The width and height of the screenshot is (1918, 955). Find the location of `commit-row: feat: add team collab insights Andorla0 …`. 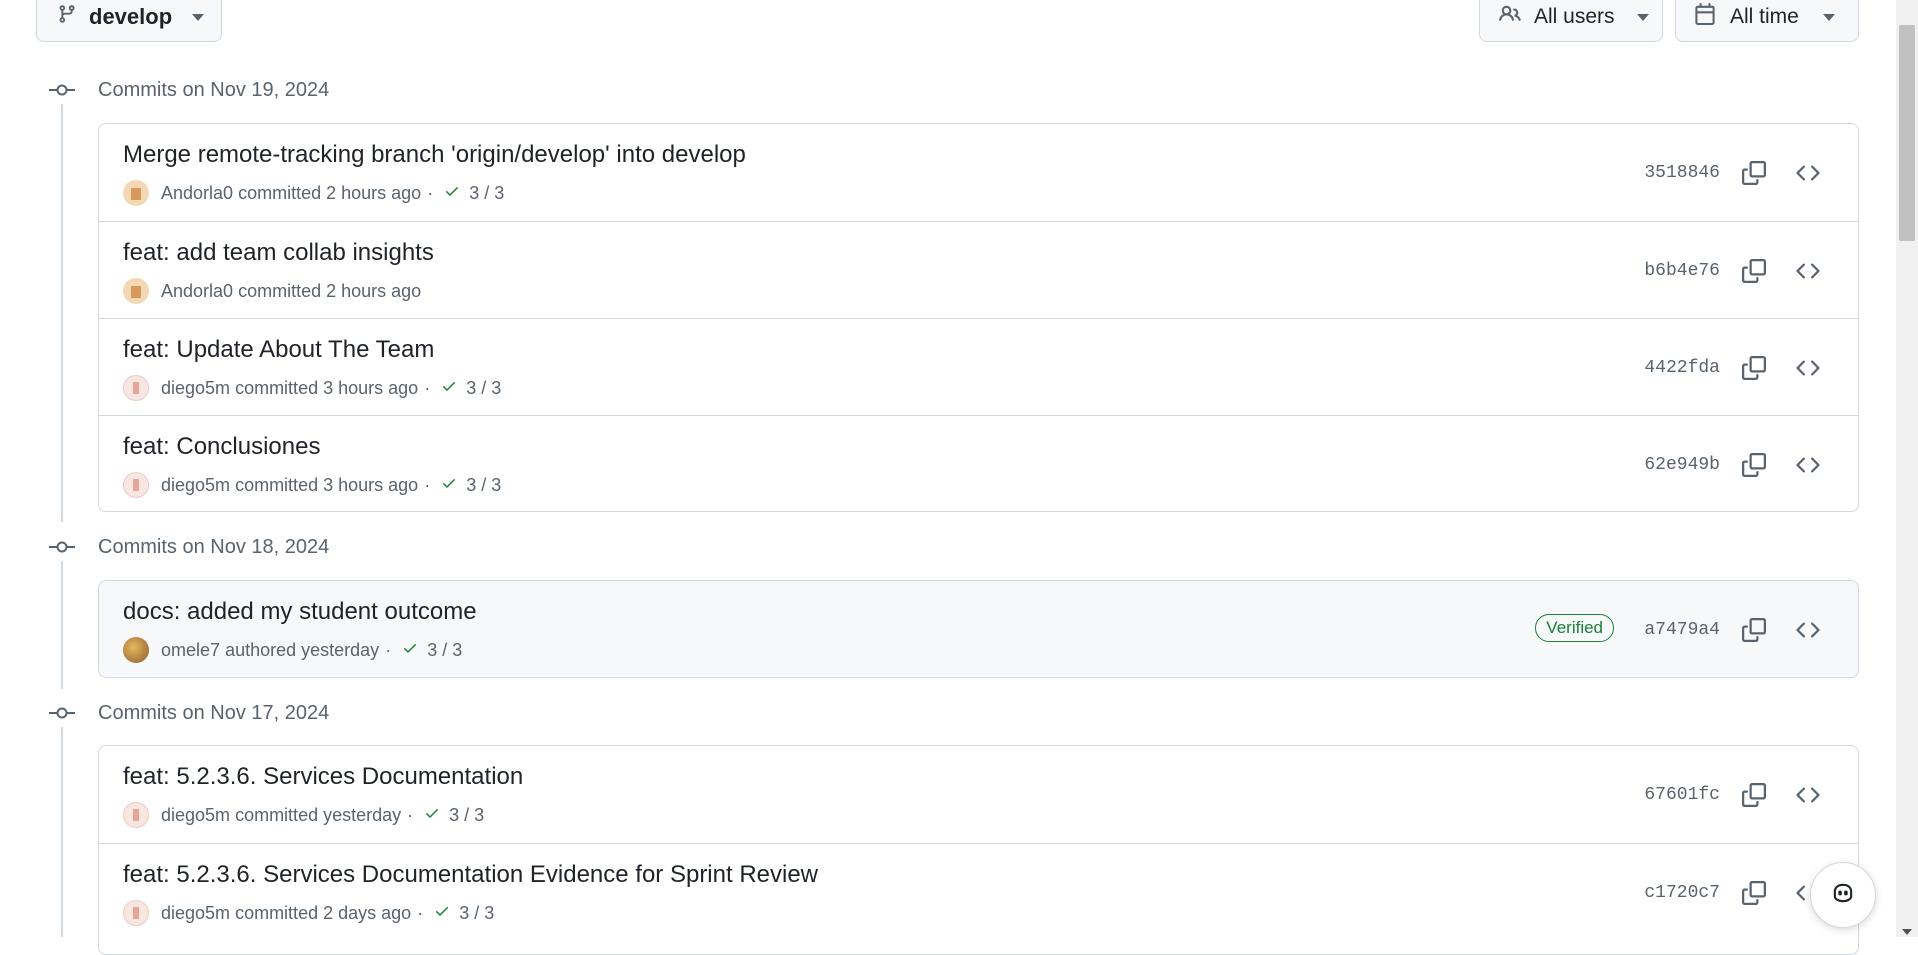

commit-row: feat: add team collab insights Andorla0 … is located at coordinates (978, 269).